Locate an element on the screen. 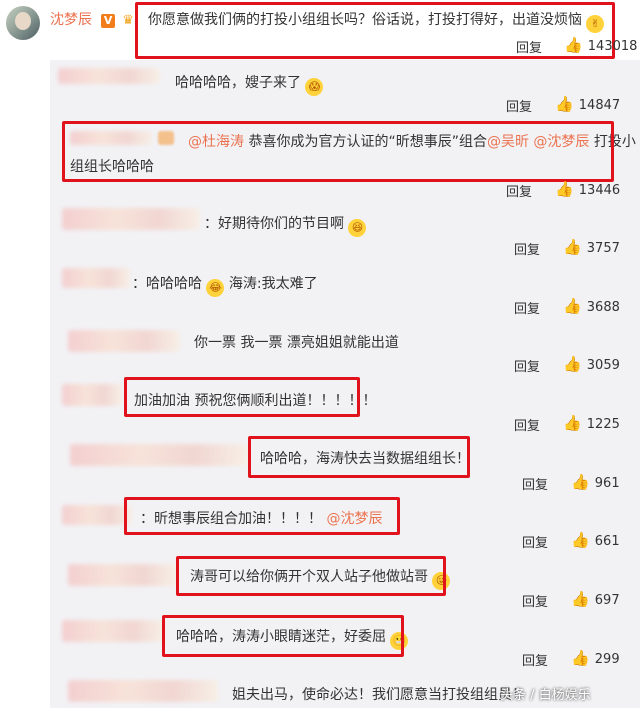 The width and height of the screenshot is (640, 708). like-count: 661 is located at coordinates (607, 541).